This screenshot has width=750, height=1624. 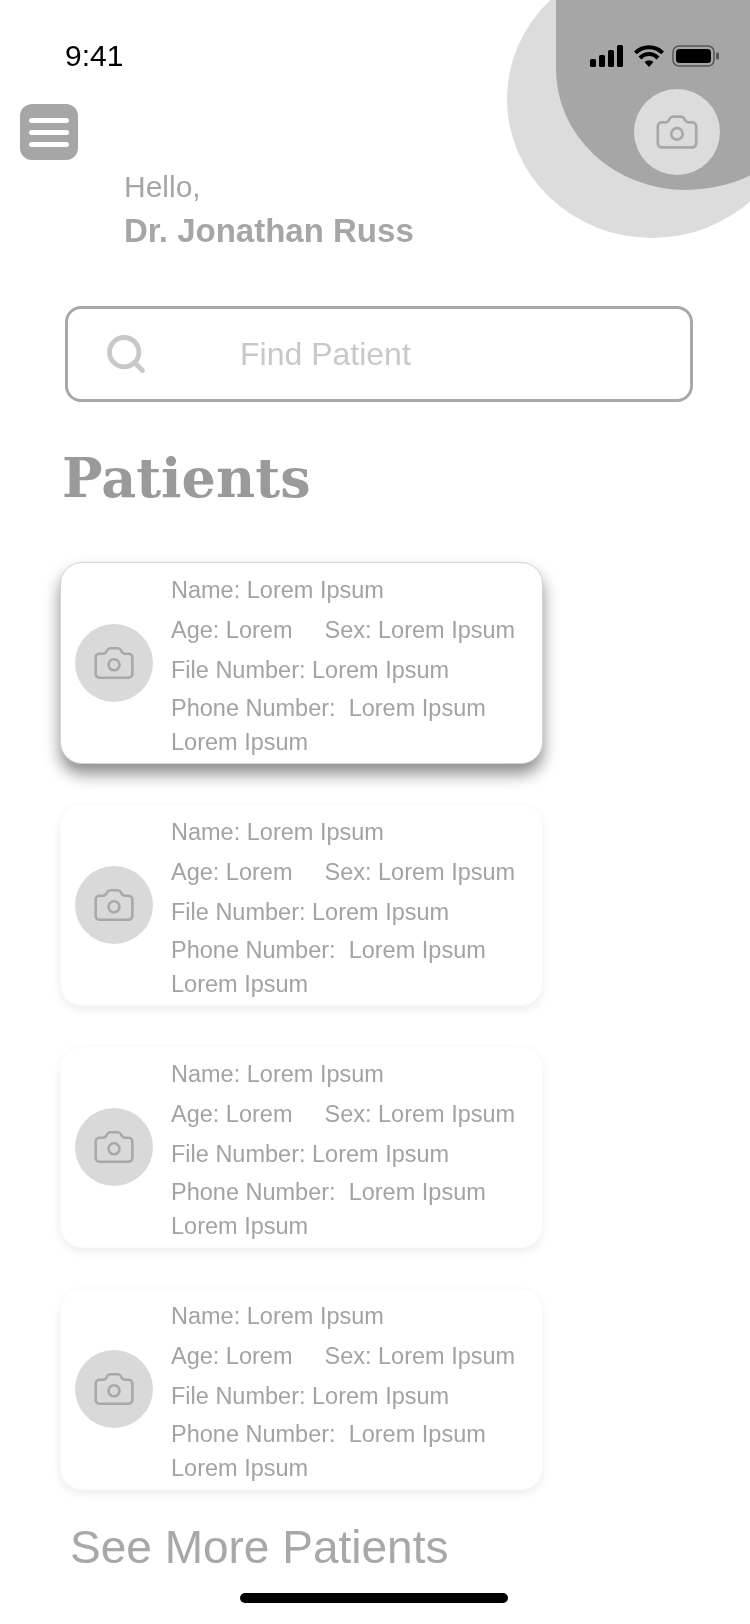 I want to click on menu-button, so click(x=49, y=132).